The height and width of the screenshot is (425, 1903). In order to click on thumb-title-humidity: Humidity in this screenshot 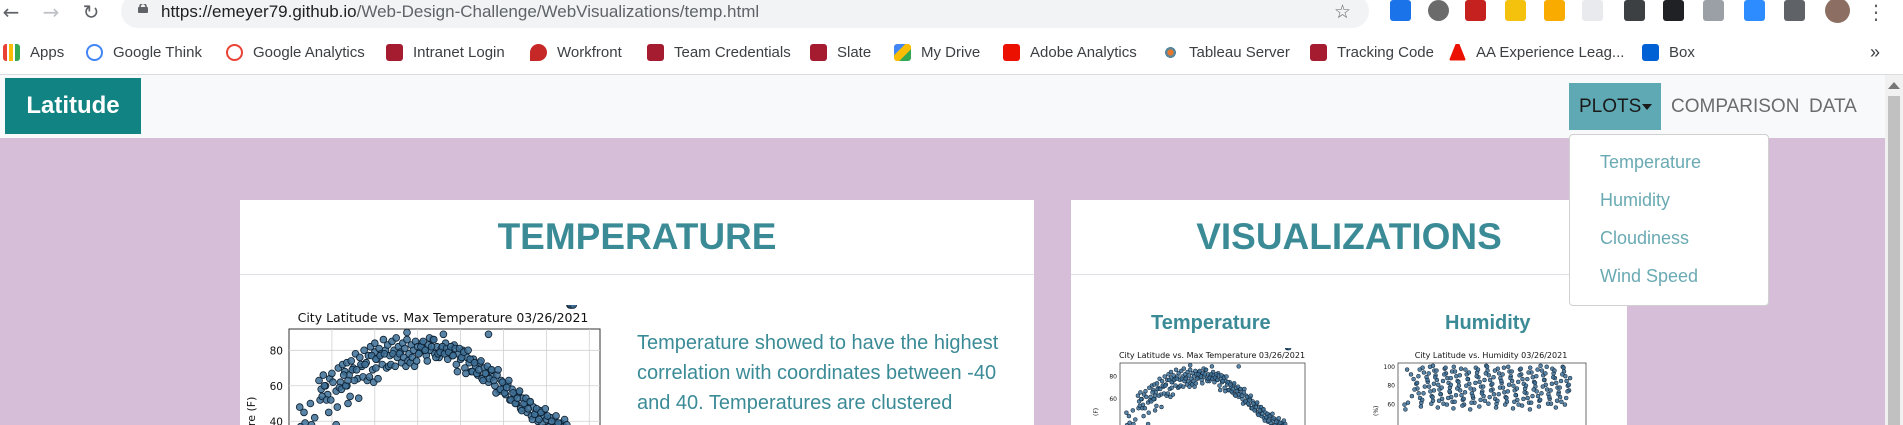, I will do `click(1488, 323)`.